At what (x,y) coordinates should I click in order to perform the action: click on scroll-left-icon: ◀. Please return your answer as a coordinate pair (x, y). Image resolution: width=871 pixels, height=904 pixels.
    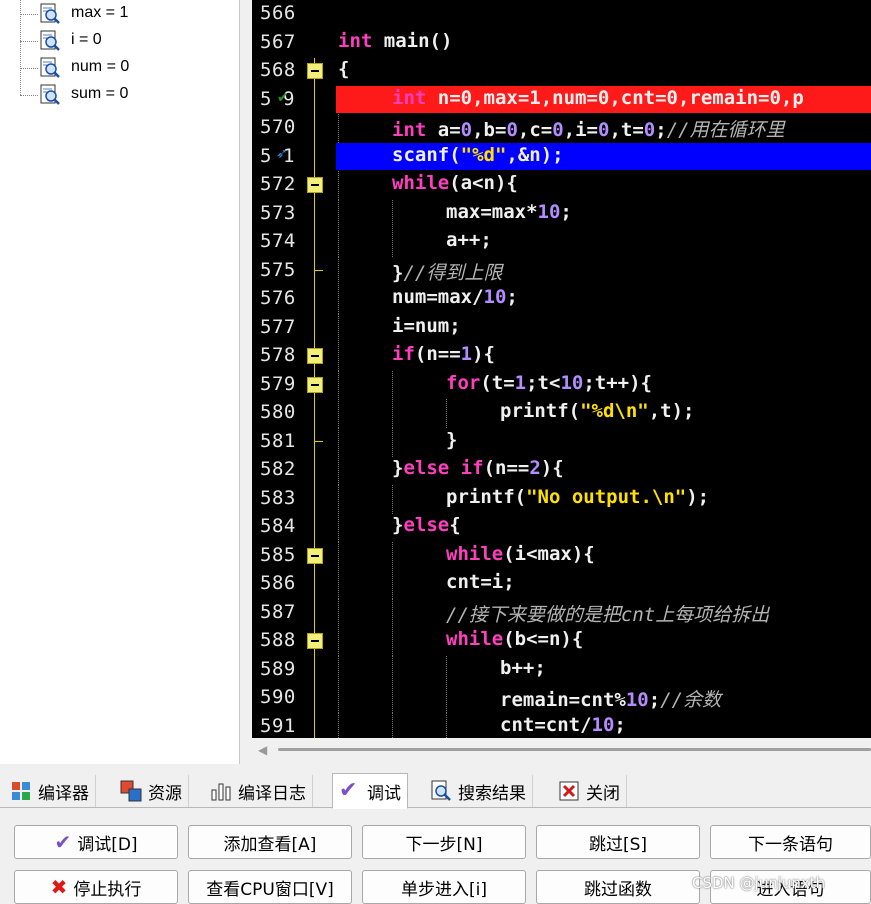
    Looking at the image, I should click on (262, 750).